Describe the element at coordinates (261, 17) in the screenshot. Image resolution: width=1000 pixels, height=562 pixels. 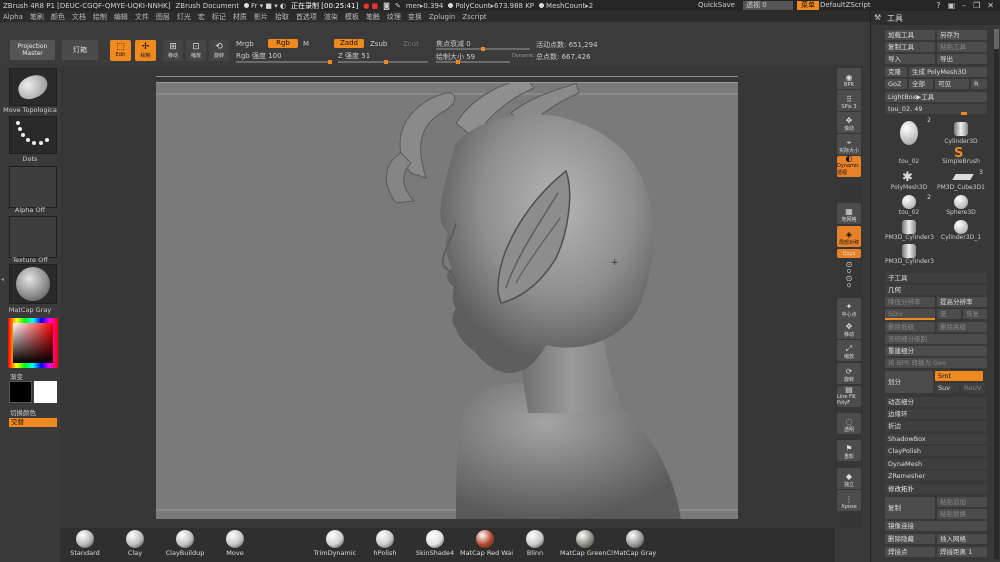
I see `menu-item: 影片` at that location.